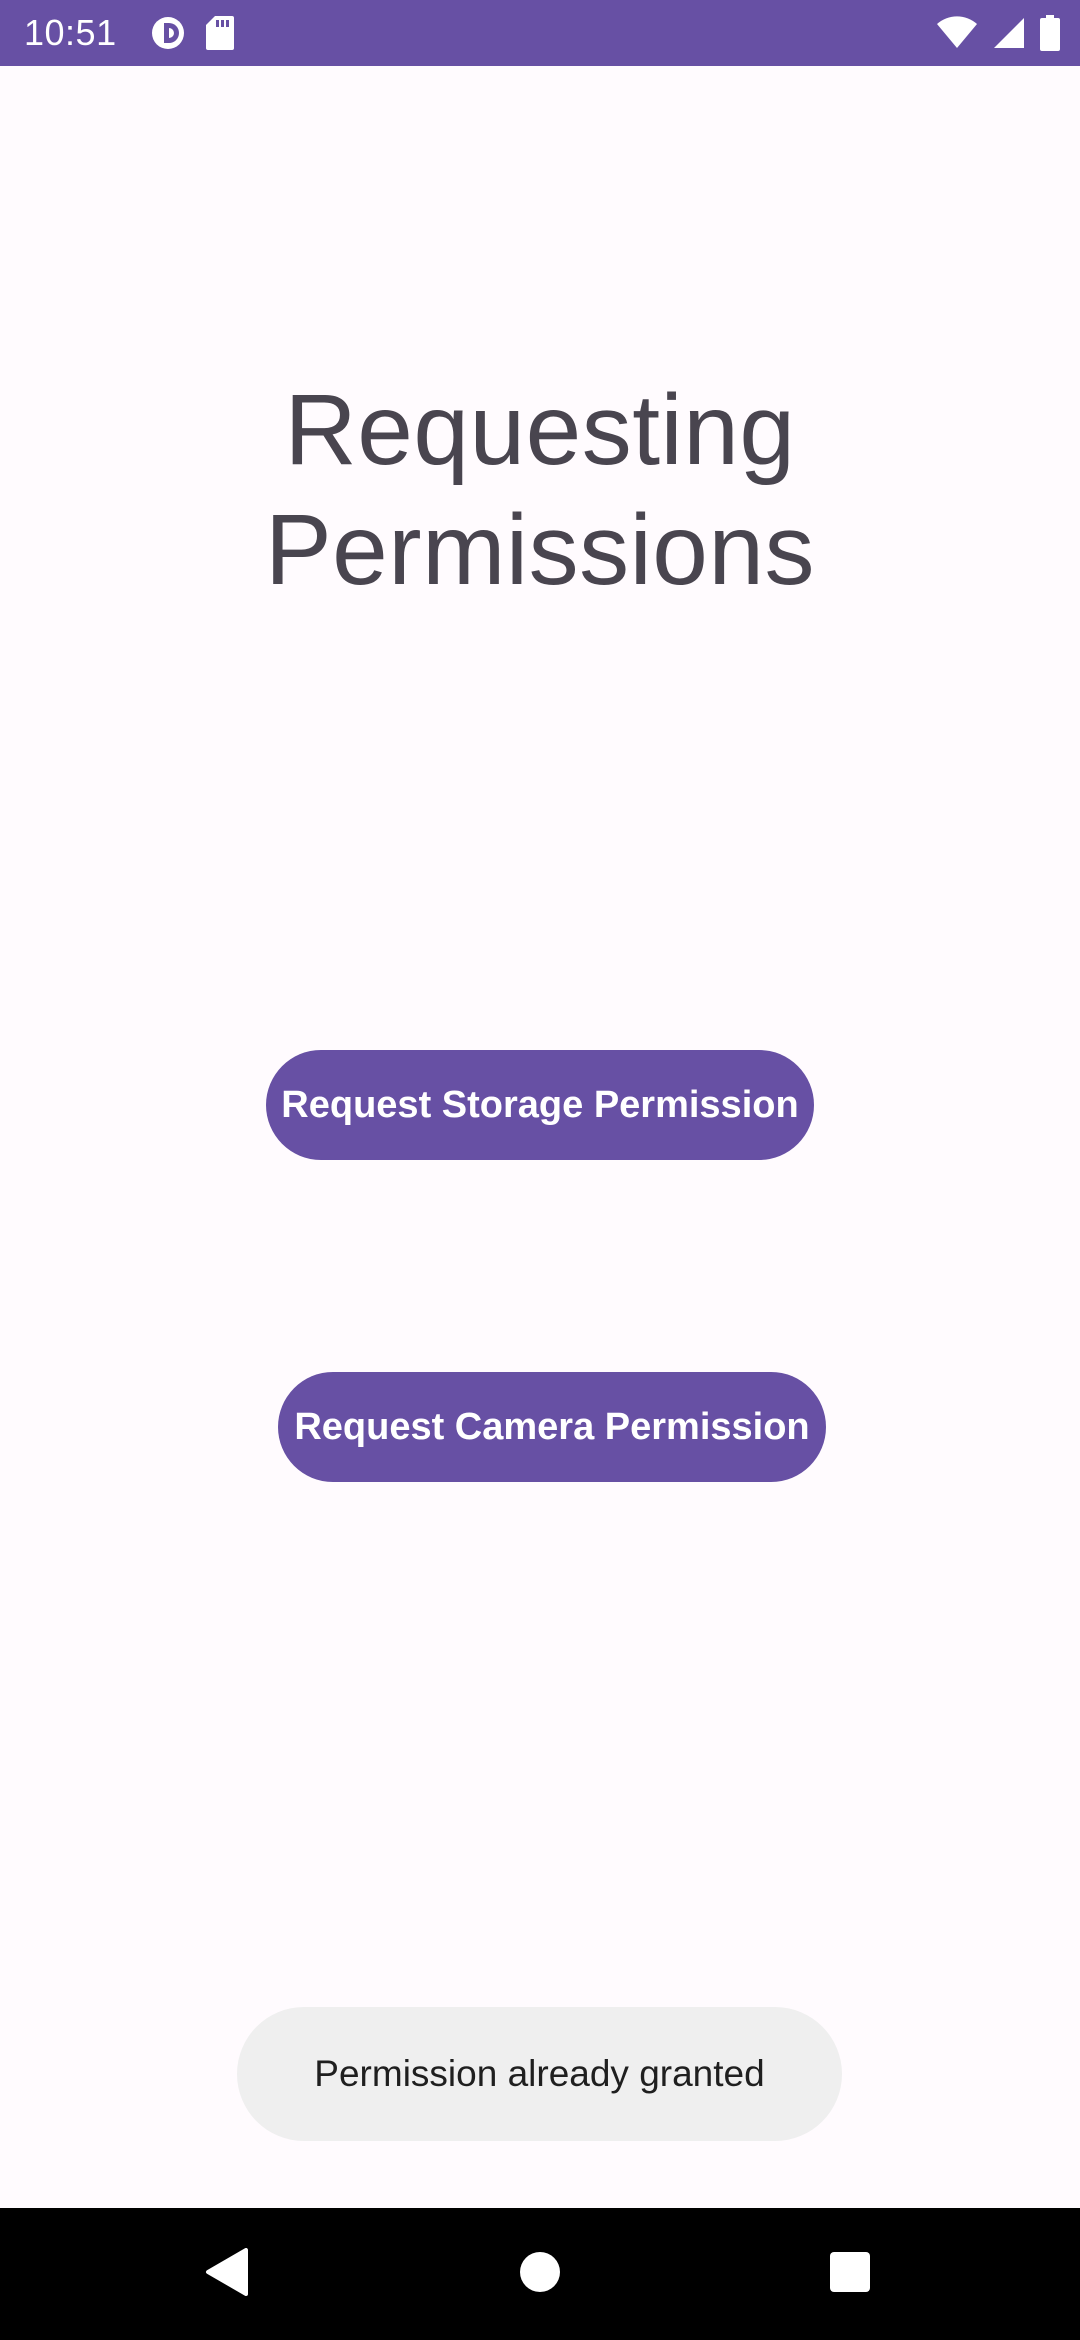 The image size is (1080, 2340). I want to click on wifi-icon, so click(957, 33).